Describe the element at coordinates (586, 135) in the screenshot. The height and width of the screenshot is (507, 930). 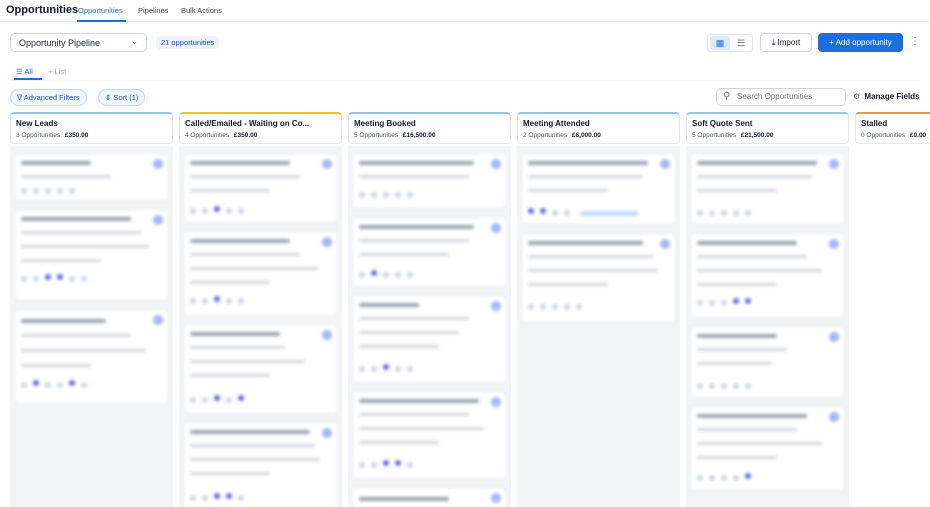
I see `column-value: £6,000.00` at that location.